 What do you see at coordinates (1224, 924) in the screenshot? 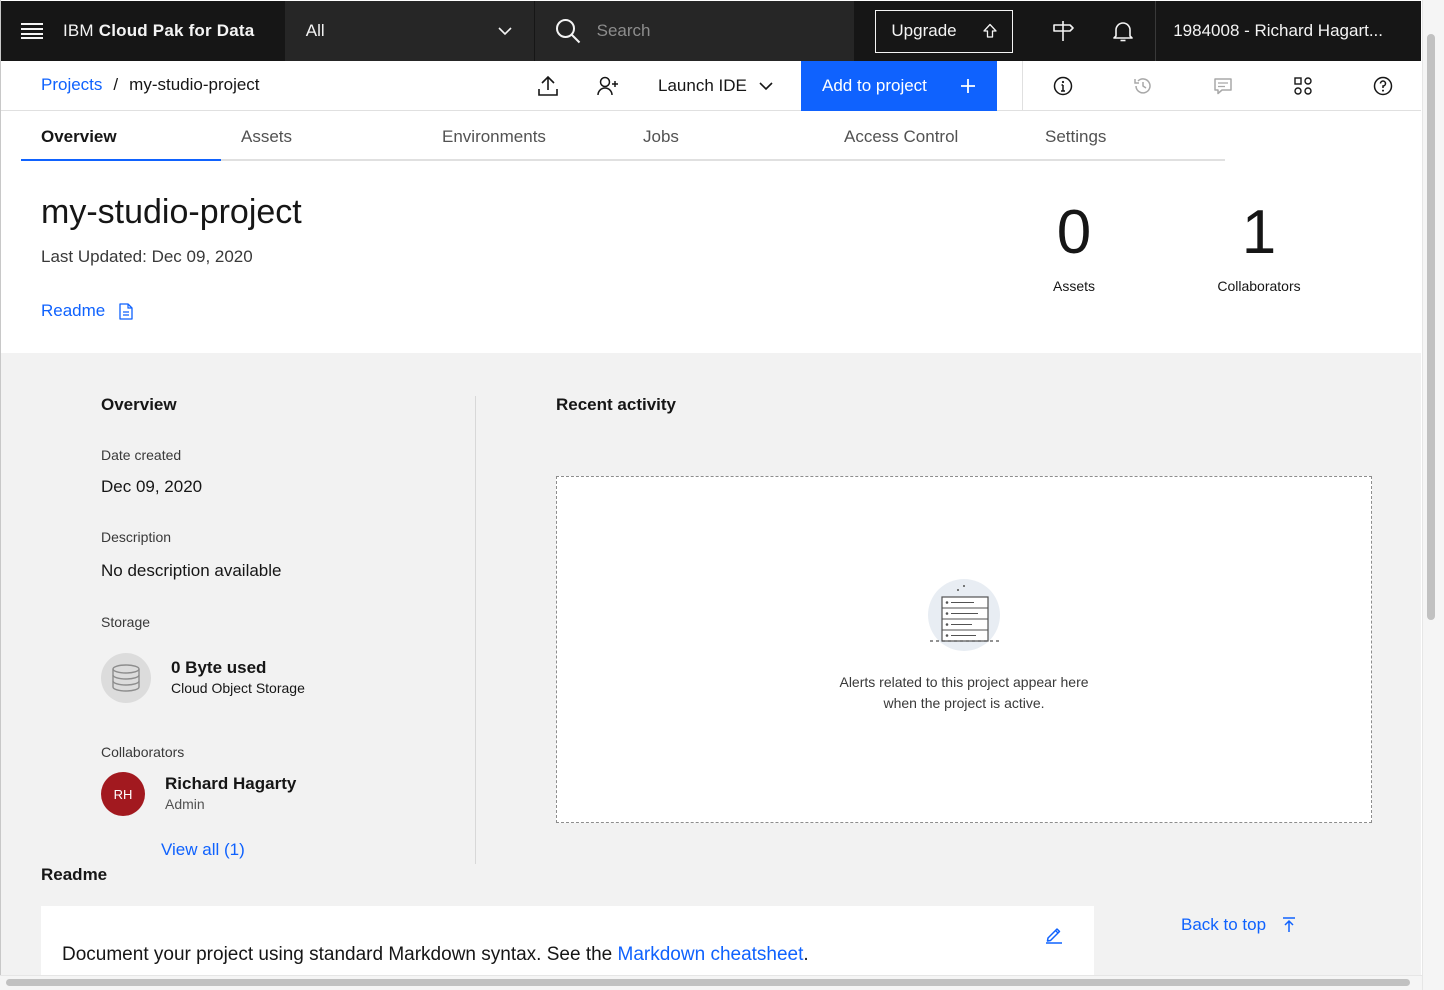
I see `back-to-top-label: Back to top` at bounding box center [1224, 924].